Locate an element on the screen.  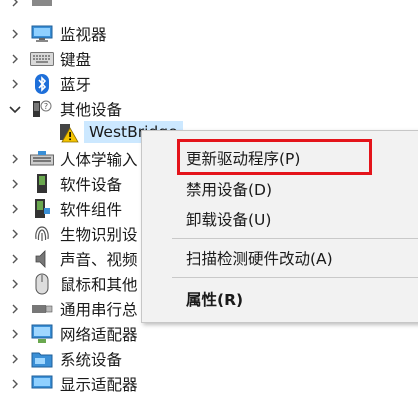
tree-item-system-devices: 系统设备 is located at coordinates (209, 358).